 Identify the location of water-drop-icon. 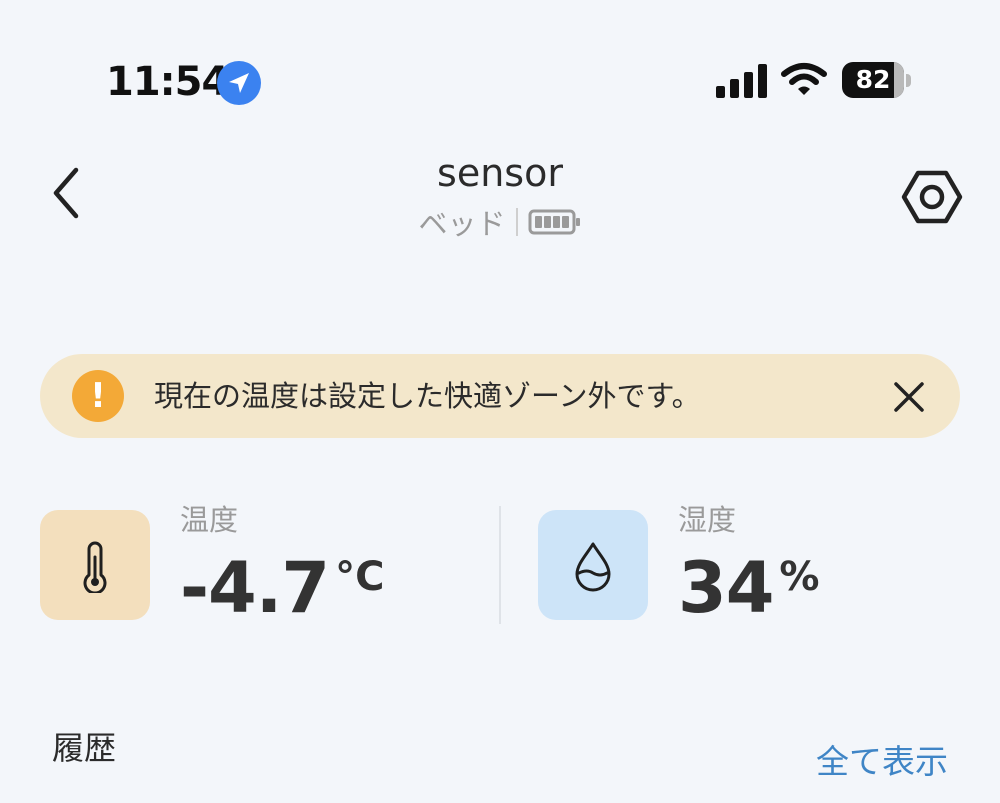
(593, 567).